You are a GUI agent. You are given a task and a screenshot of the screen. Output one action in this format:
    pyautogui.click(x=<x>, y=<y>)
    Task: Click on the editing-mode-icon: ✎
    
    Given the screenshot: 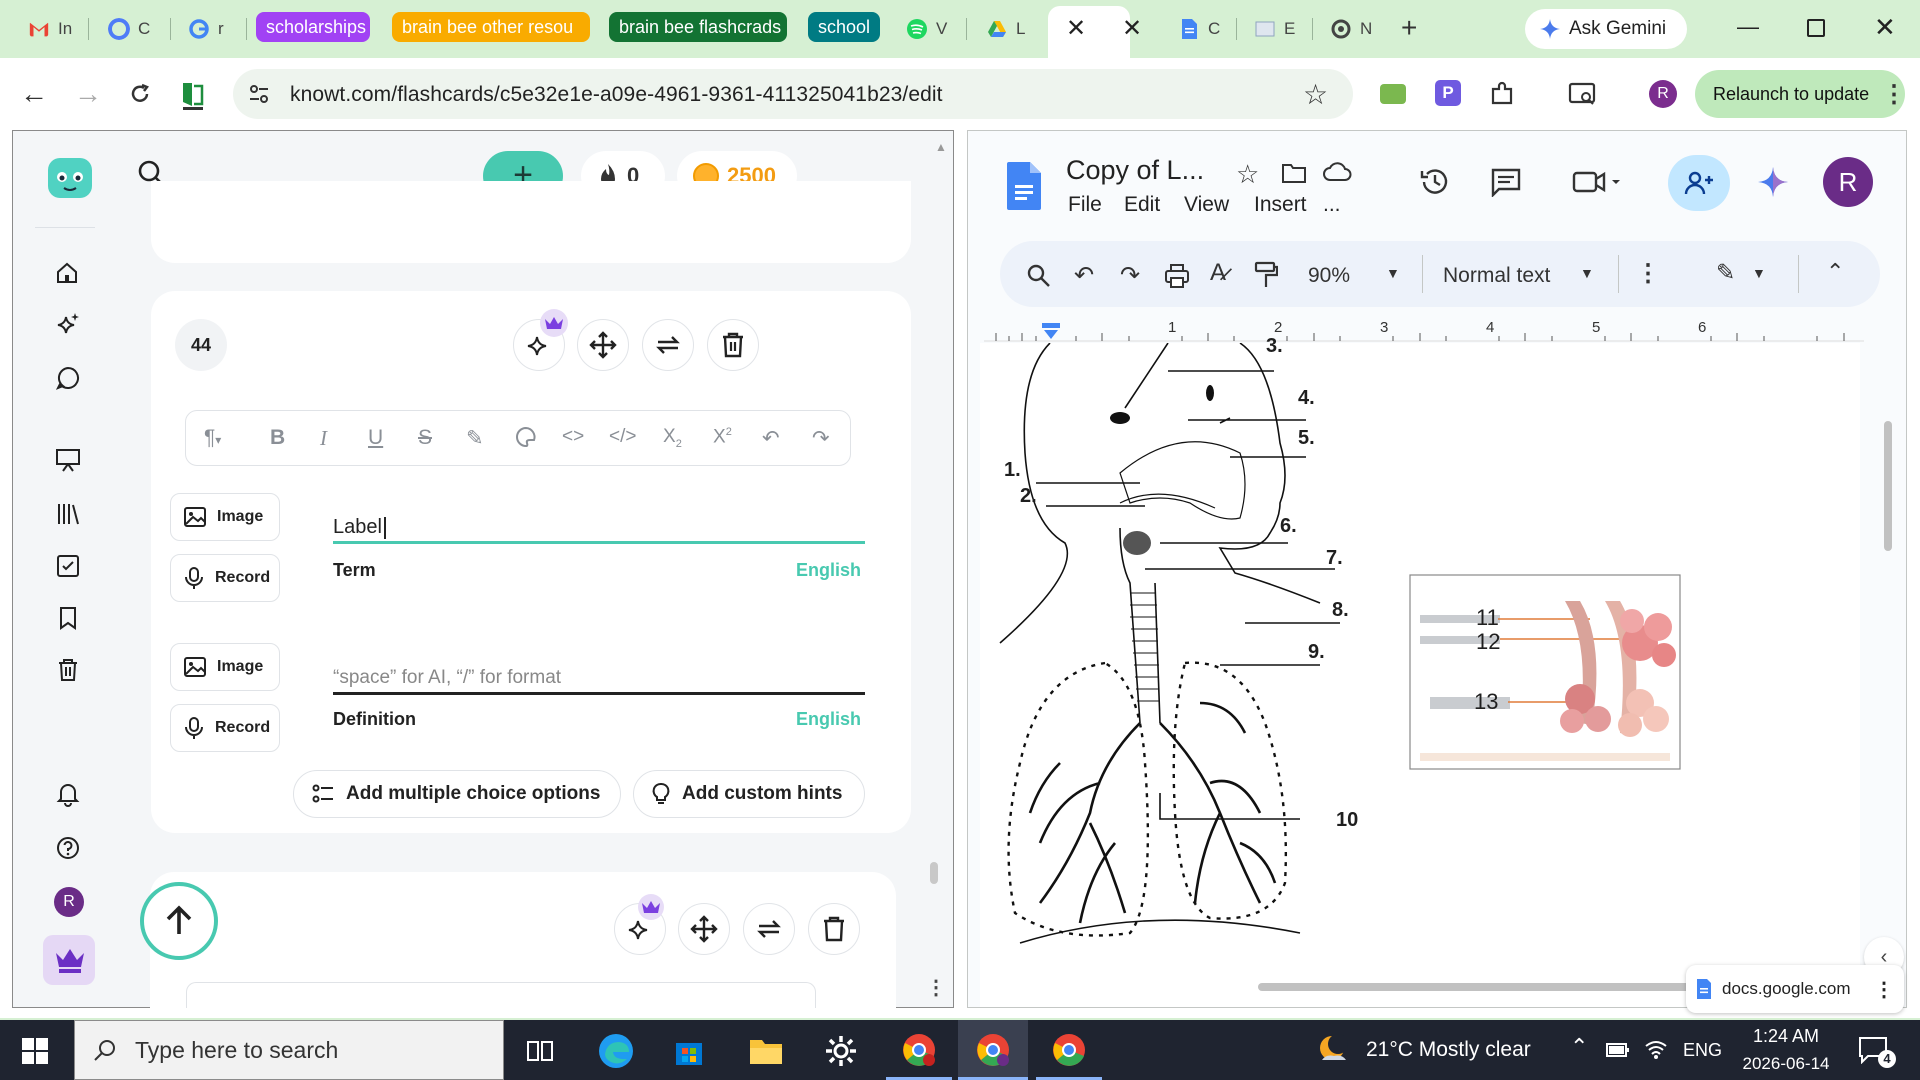 What is the action you would take?
    pyautogui.click(x=1725, y=272)
    